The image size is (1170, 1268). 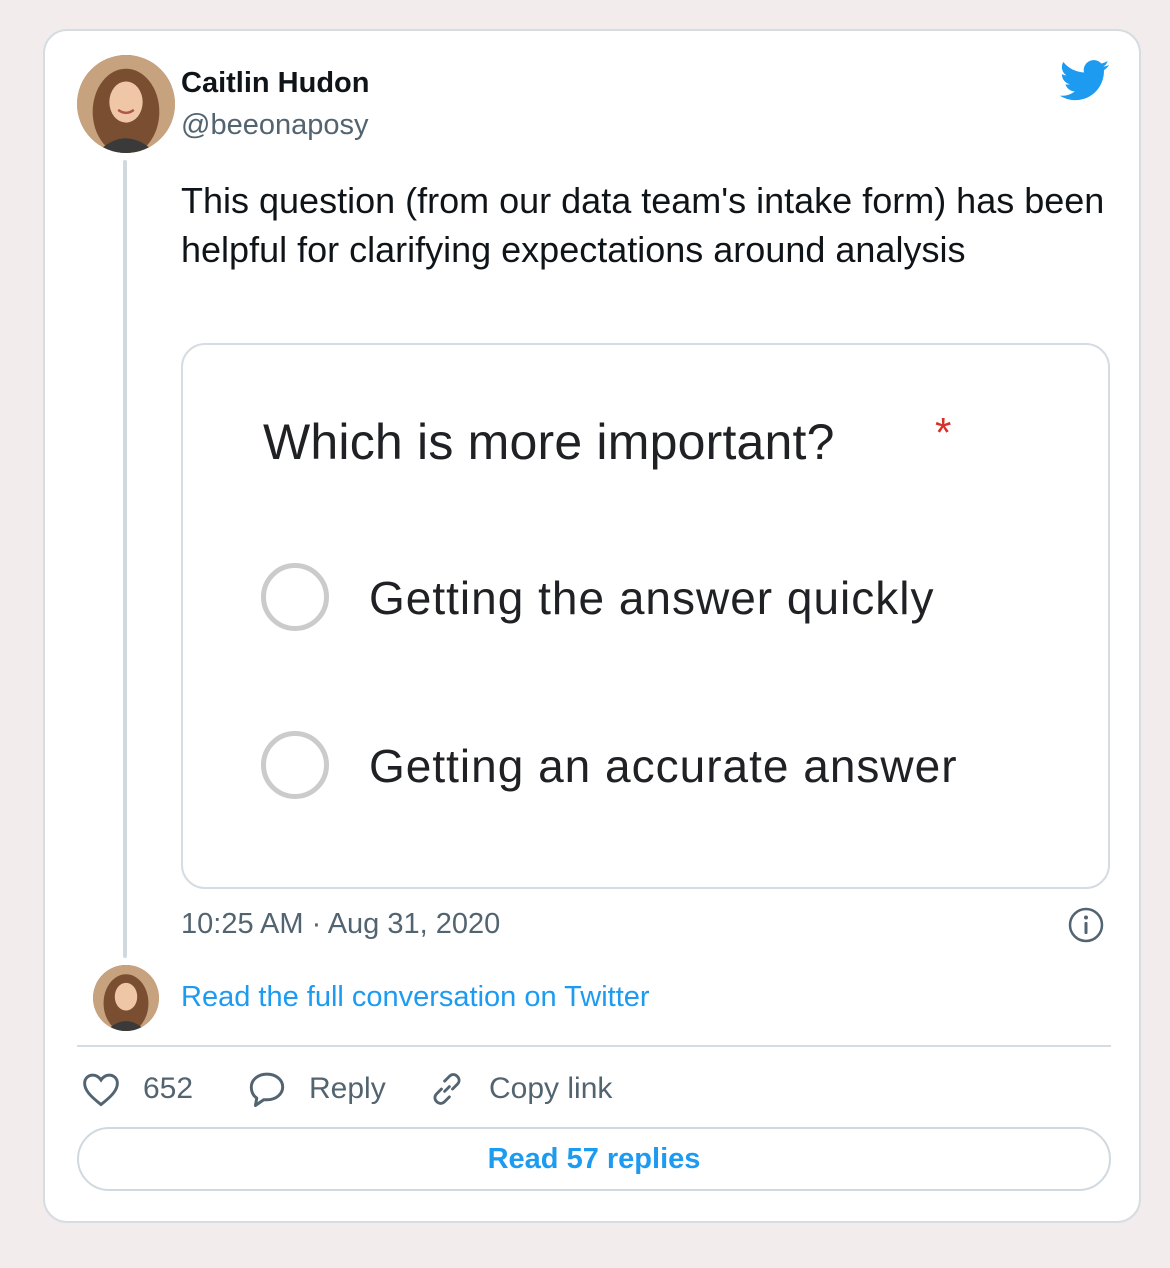 What do you see at coordinates (943, 432) in the screenshot?
I see `required-marker: *` at bounding box center [943, 432].